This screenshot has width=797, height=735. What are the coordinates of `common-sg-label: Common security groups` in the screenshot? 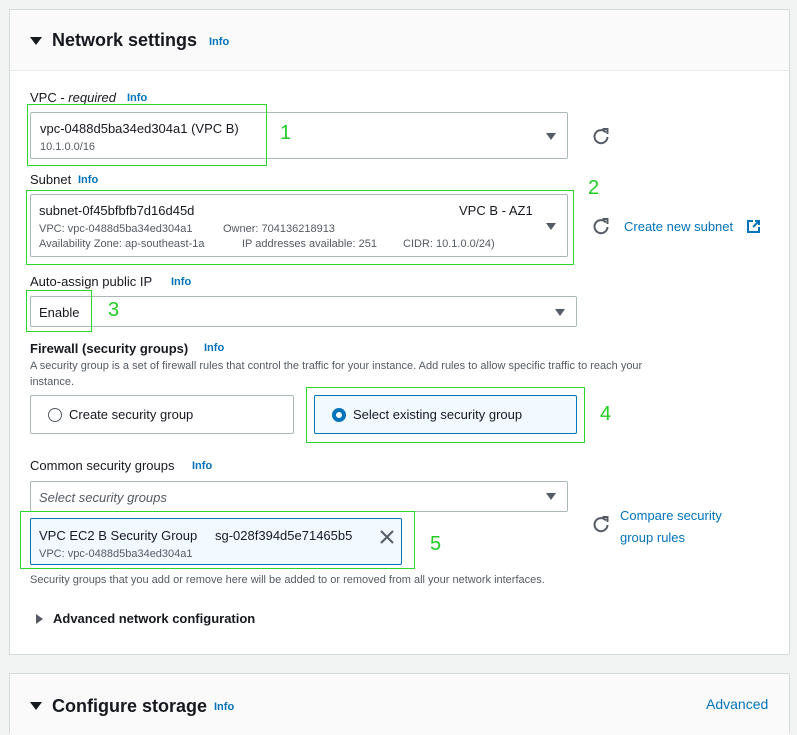 It's located at (102, 465).